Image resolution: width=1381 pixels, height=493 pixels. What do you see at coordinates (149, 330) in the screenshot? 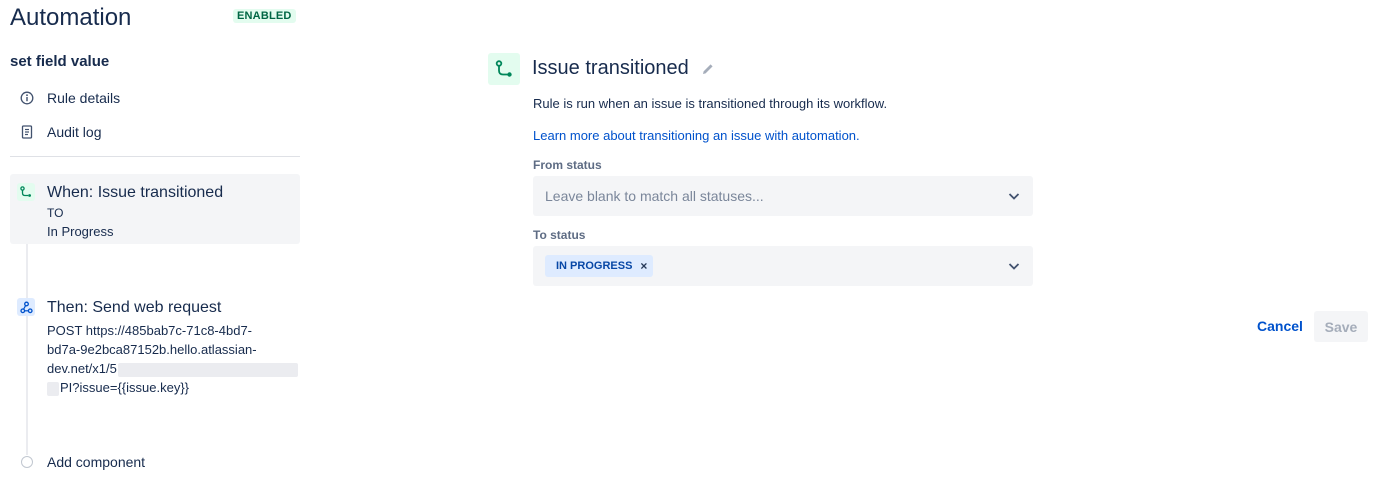
I see `action-url-line-1: POST https://485bab7c-71c8-4bd7-` at bounding box center [149, 330].